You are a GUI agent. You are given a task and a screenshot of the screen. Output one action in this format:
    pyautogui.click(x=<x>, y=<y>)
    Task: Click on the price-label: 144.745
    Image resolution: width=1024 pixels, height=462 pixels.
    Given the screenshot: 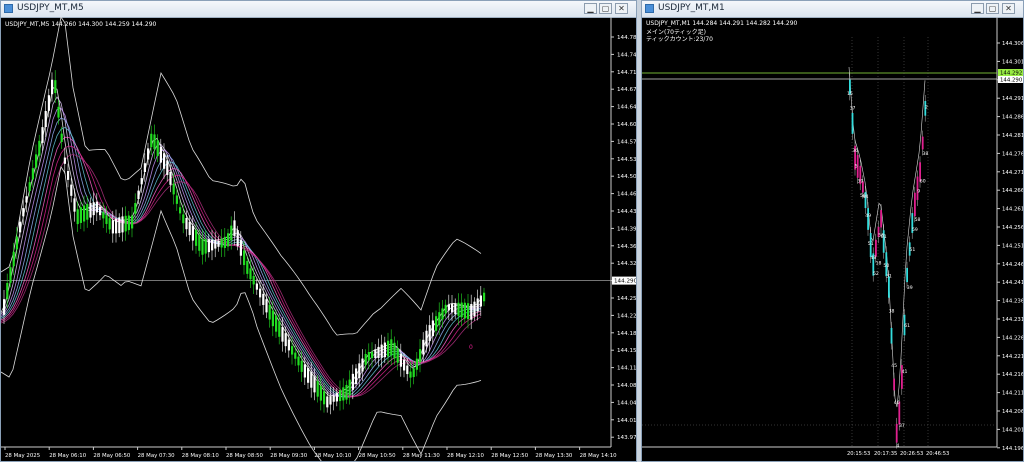 What is the action you would take?
    pyautogui.click(x=627, y=55)
    